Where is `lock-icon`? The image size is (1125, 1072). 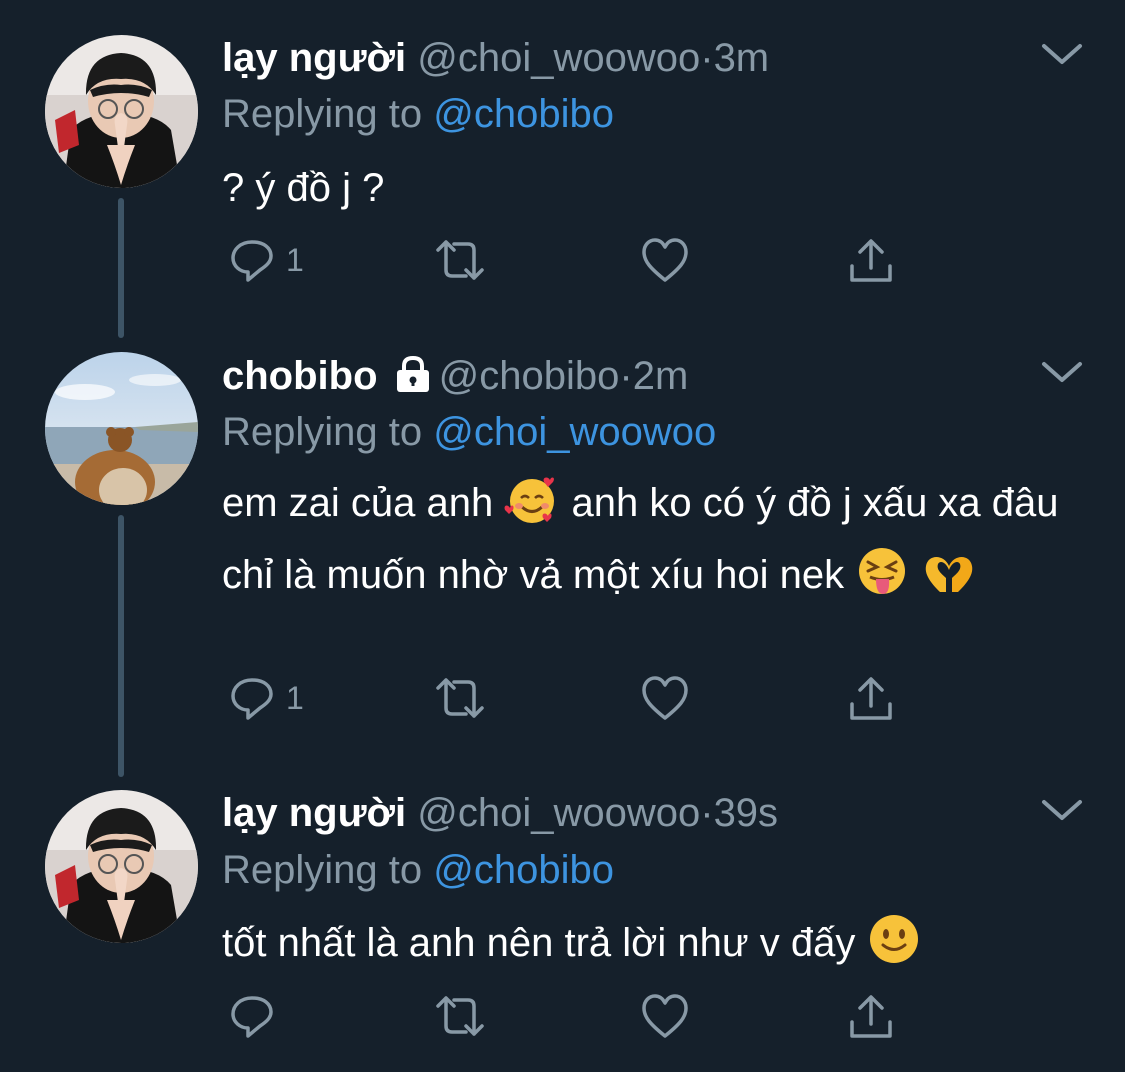 lock-icon is located at coordinates (413, 379).